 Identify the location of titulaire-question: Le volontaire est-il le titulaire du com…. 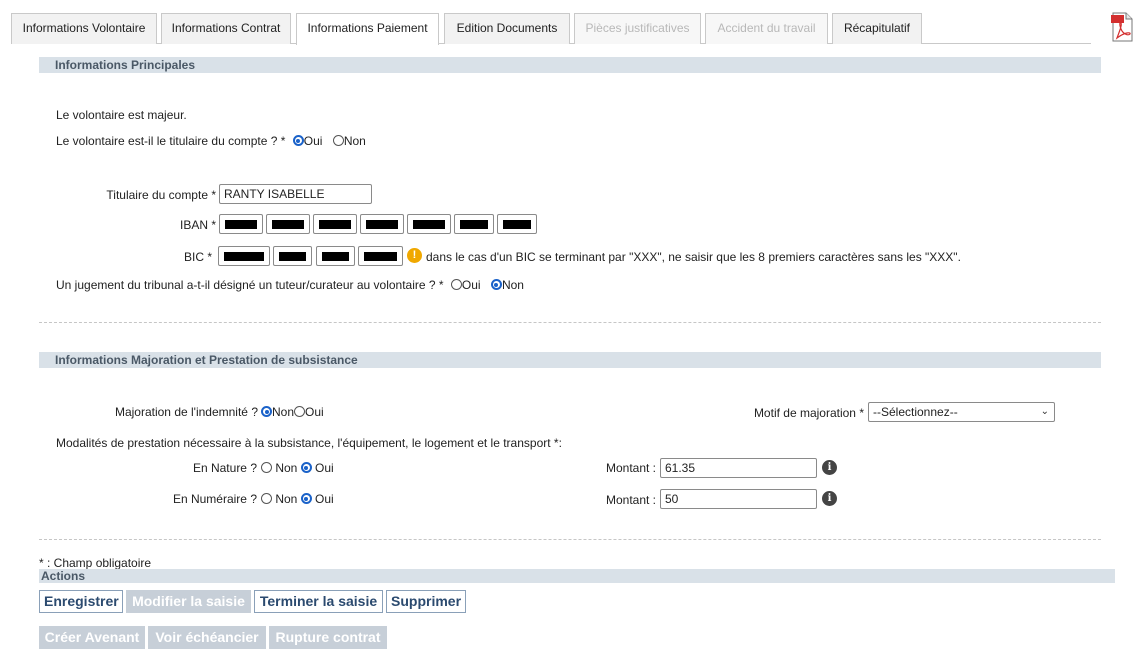
(211, 141).